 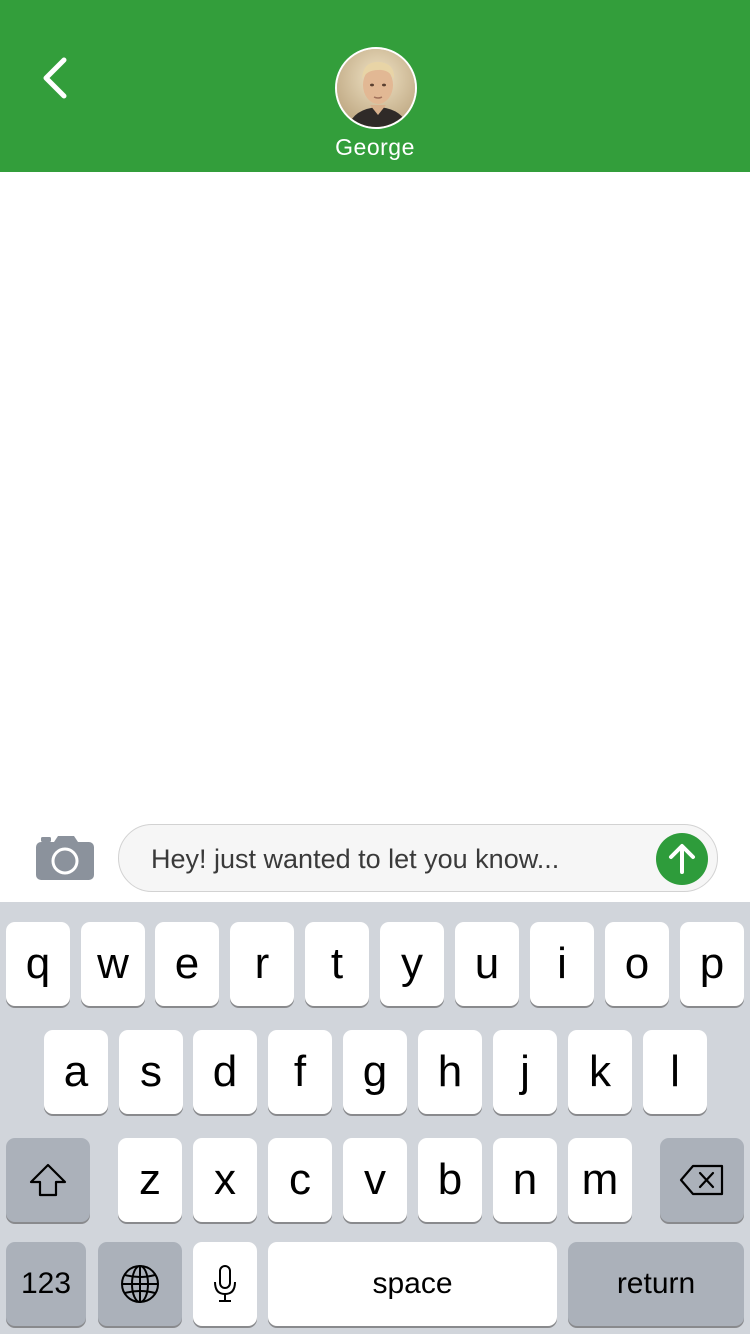 I want to click on key-d: d, so click(x=225, y=1072).